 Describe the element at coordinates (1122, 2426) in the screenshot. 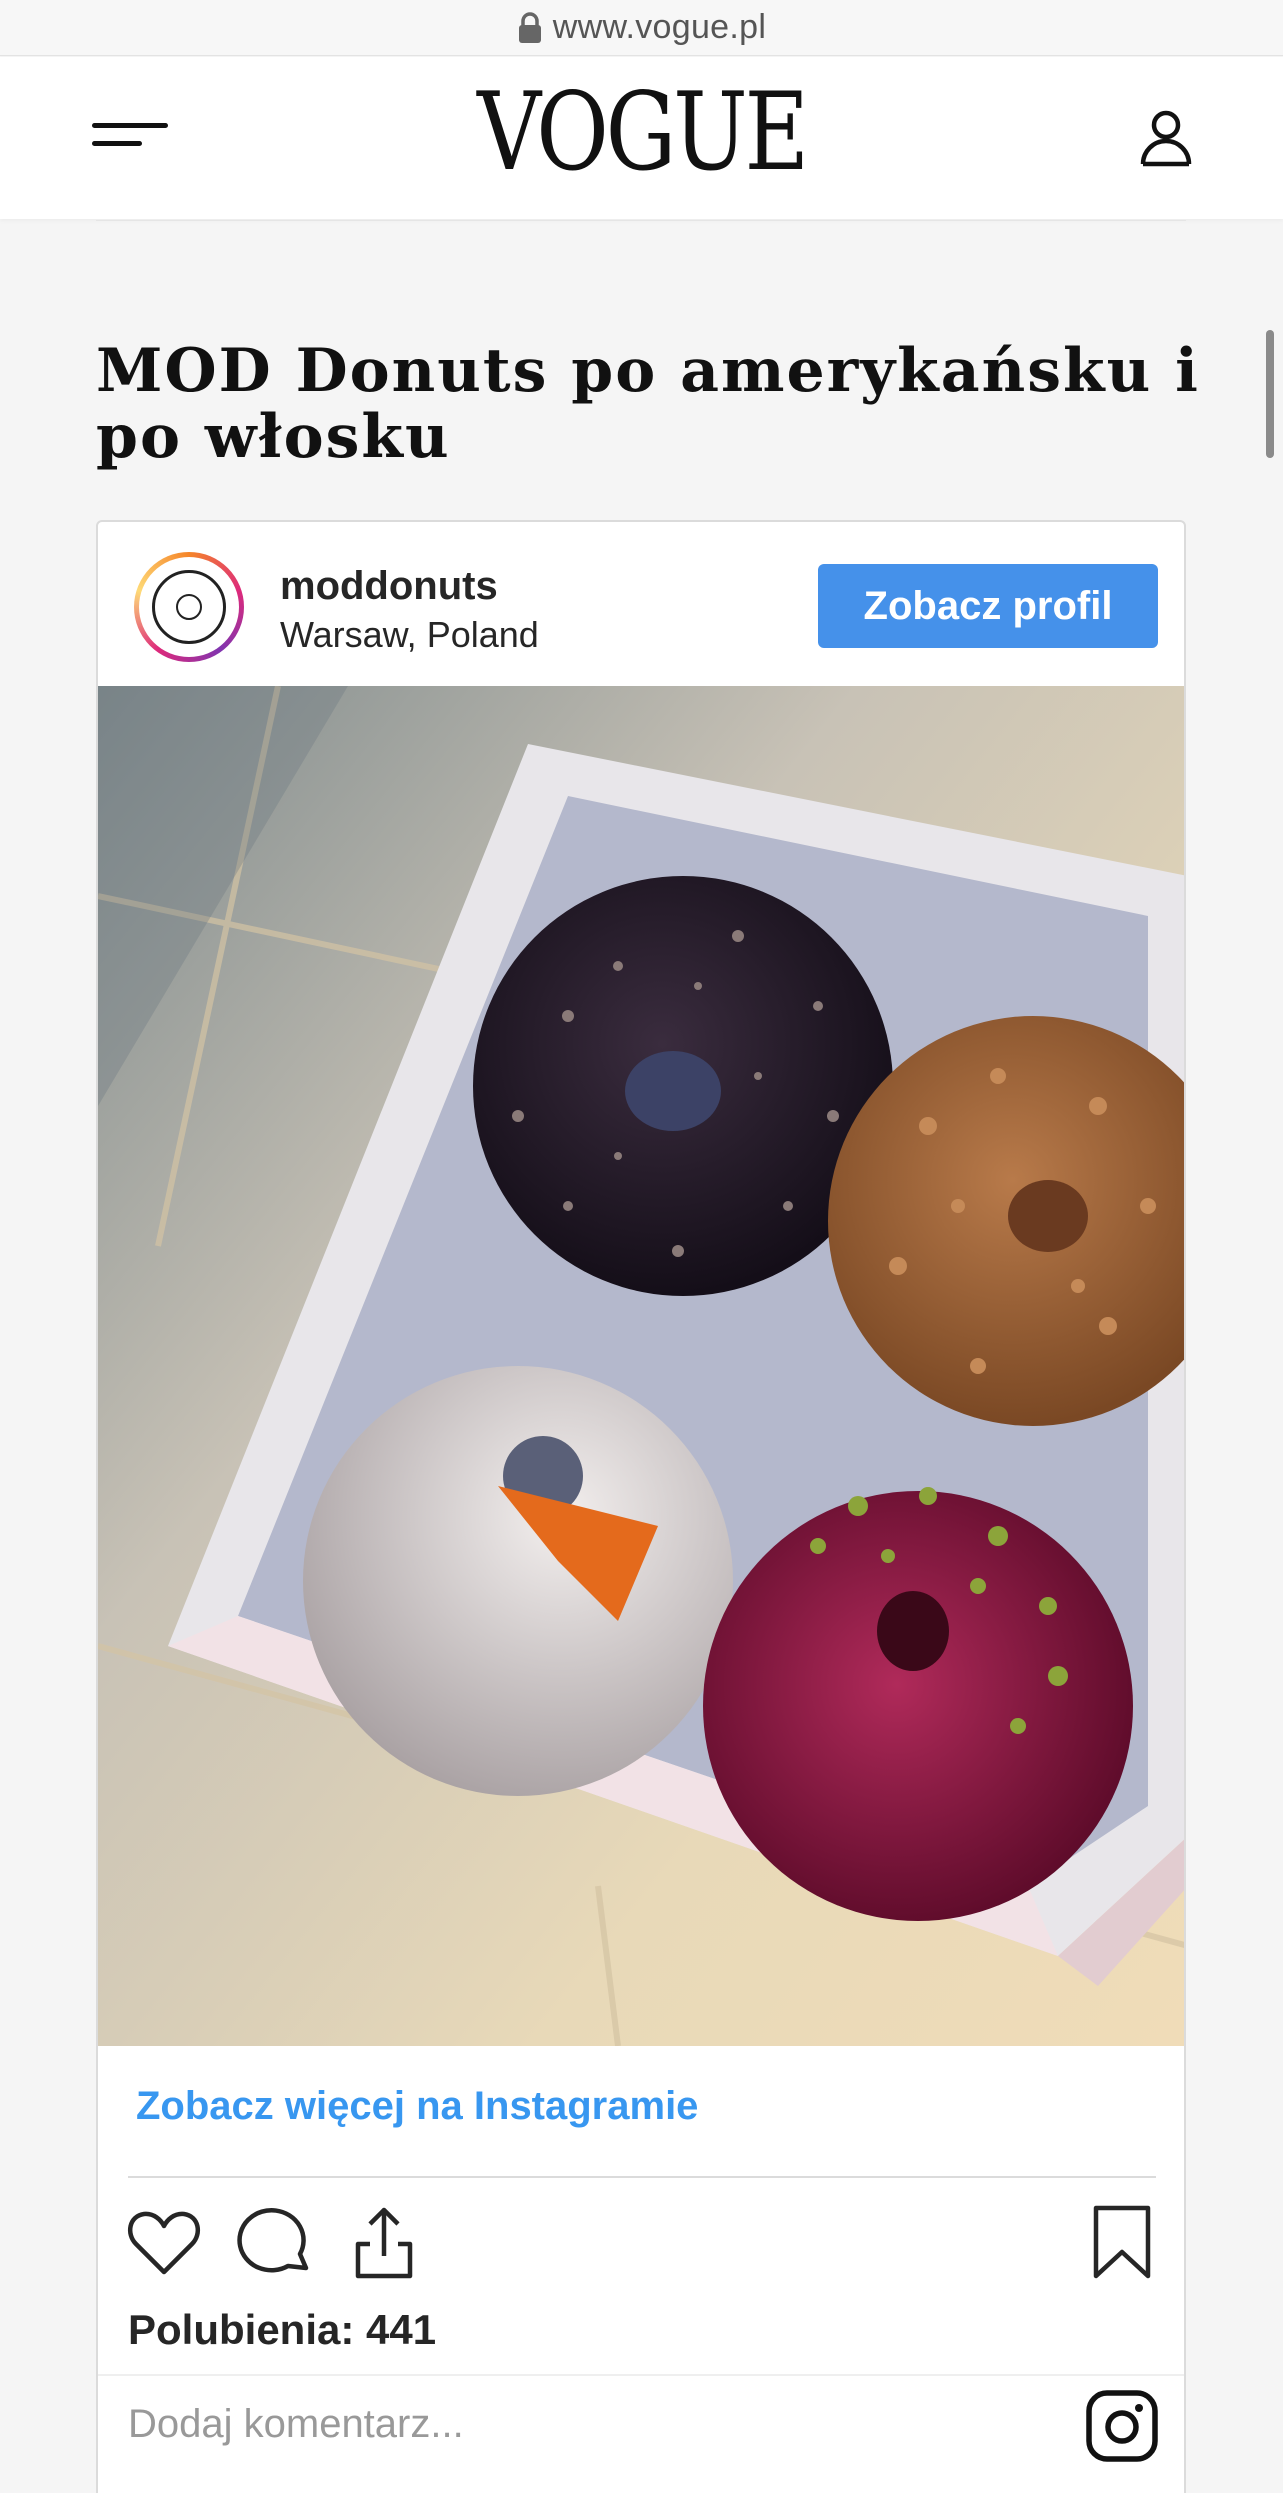

I see `instagram-icon` at that location.